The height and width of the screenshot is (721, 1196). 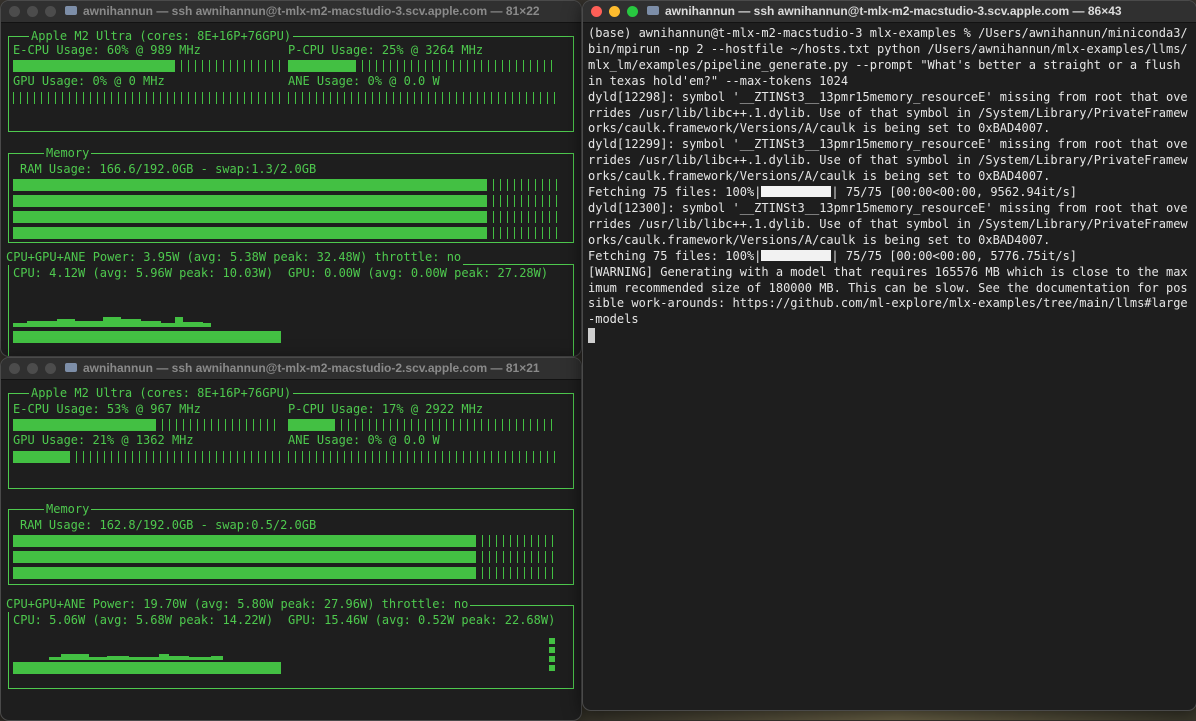 What do you see at coordinates (107, 409) in the screenshot?
I see `ecpu-usage-label: E-CPU Usage: 53% @ 967 MHz` at bounding box center [107, 409].